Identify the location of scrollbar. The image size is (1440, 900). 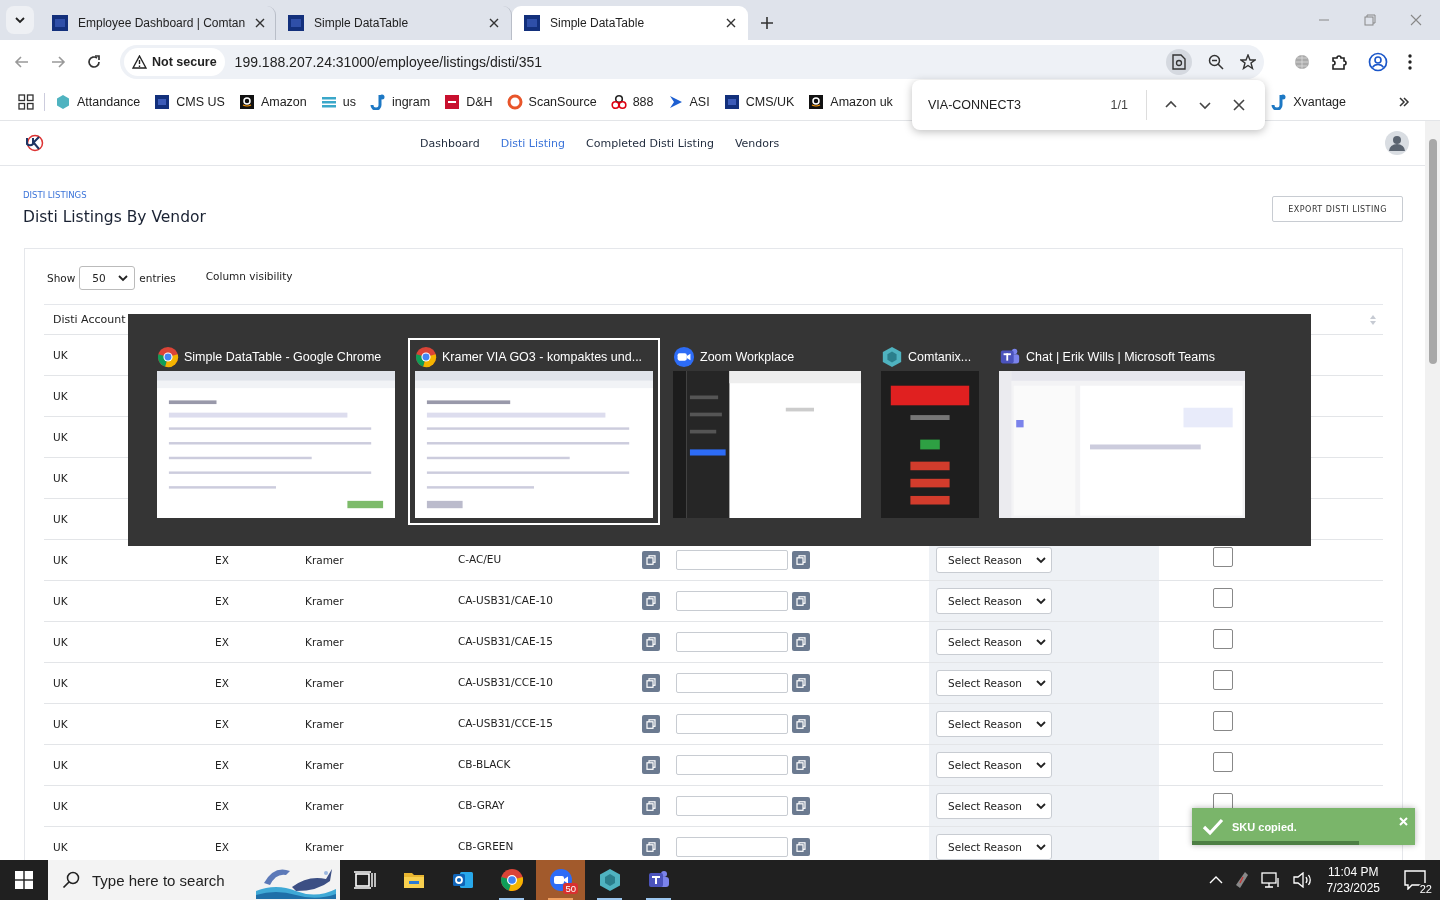
(1432, 490).